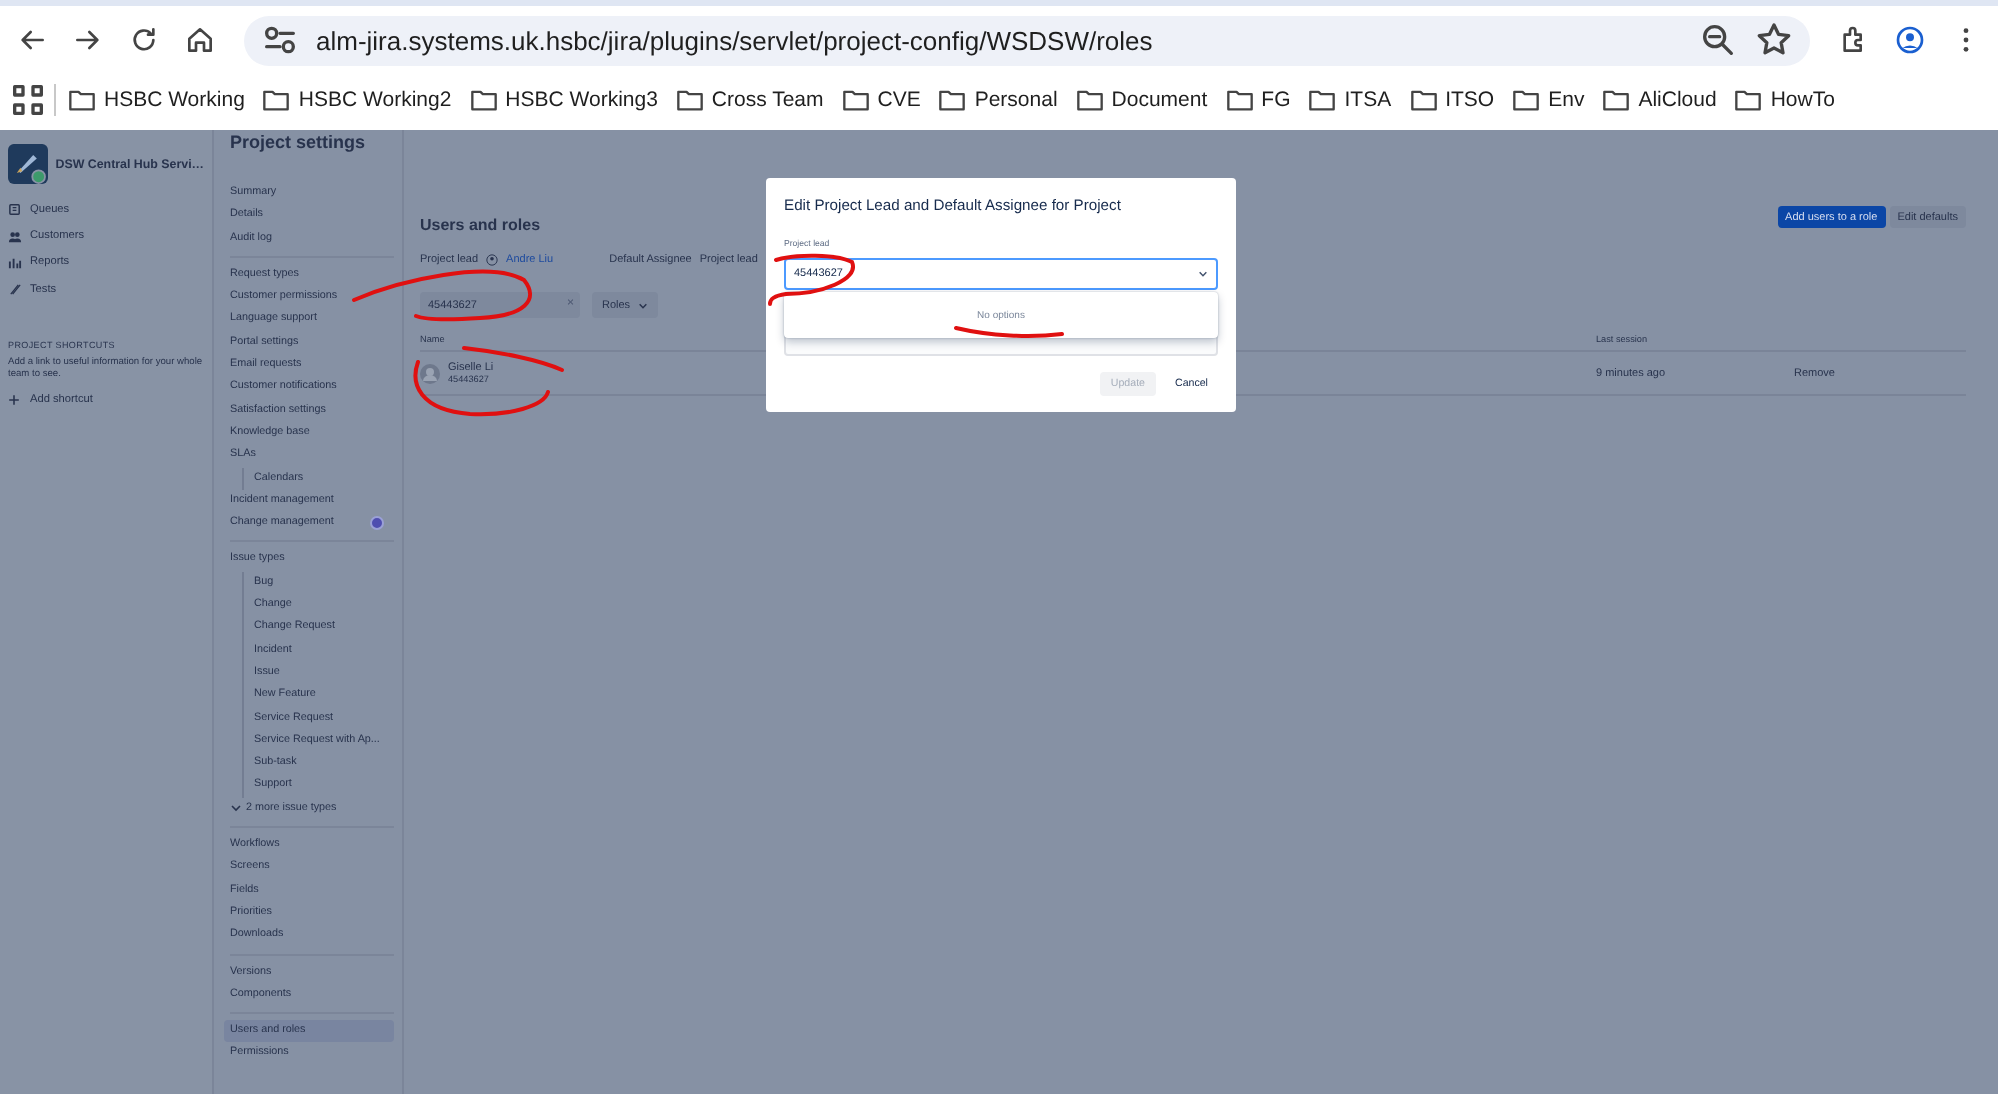 This screenshot has height=1094, width=1998. Describe the element at coordinates (1784, 100) in the screenshot. I see `bookmark-folder: HowTo` at that location.